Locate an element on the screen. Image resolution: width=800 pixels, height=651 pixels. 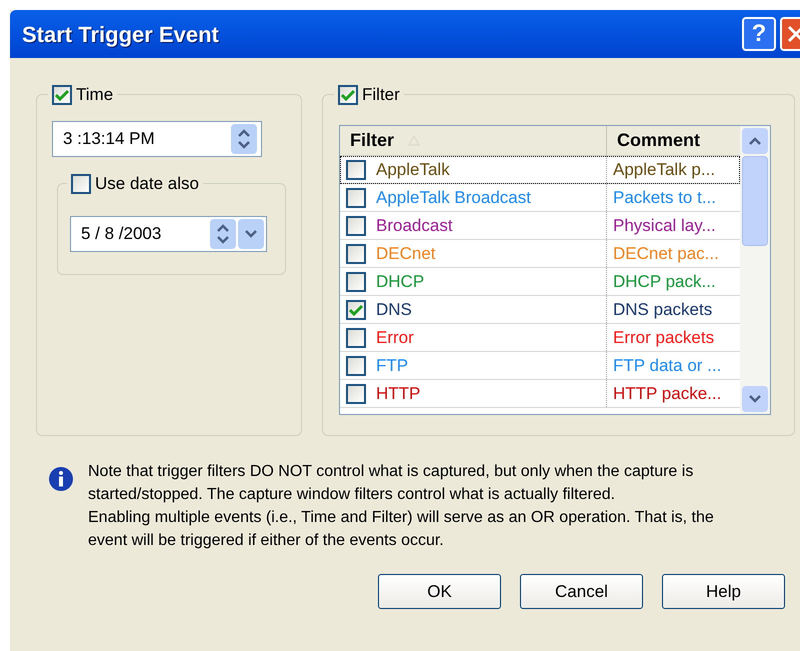
filter-name: AppleTalk Broadcast is located at coordinates (453, 197).